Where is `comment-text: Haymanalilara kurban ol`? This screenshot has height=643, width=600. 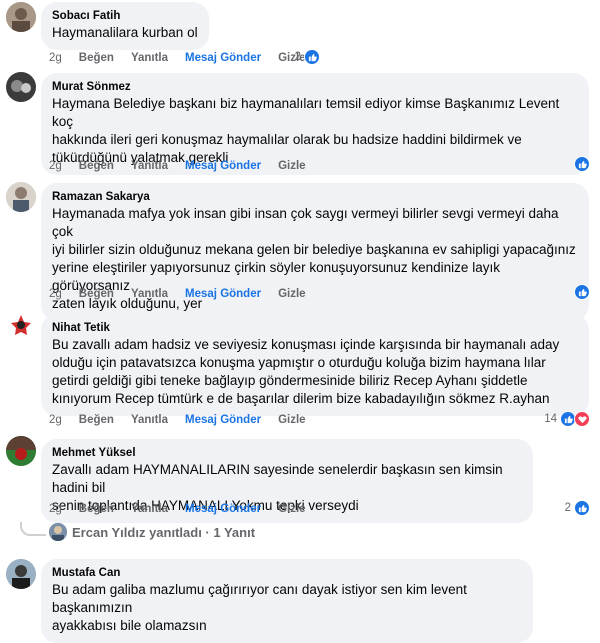 comment-text: Haymanalilara kurban ol is located at coordinates (125, 32).